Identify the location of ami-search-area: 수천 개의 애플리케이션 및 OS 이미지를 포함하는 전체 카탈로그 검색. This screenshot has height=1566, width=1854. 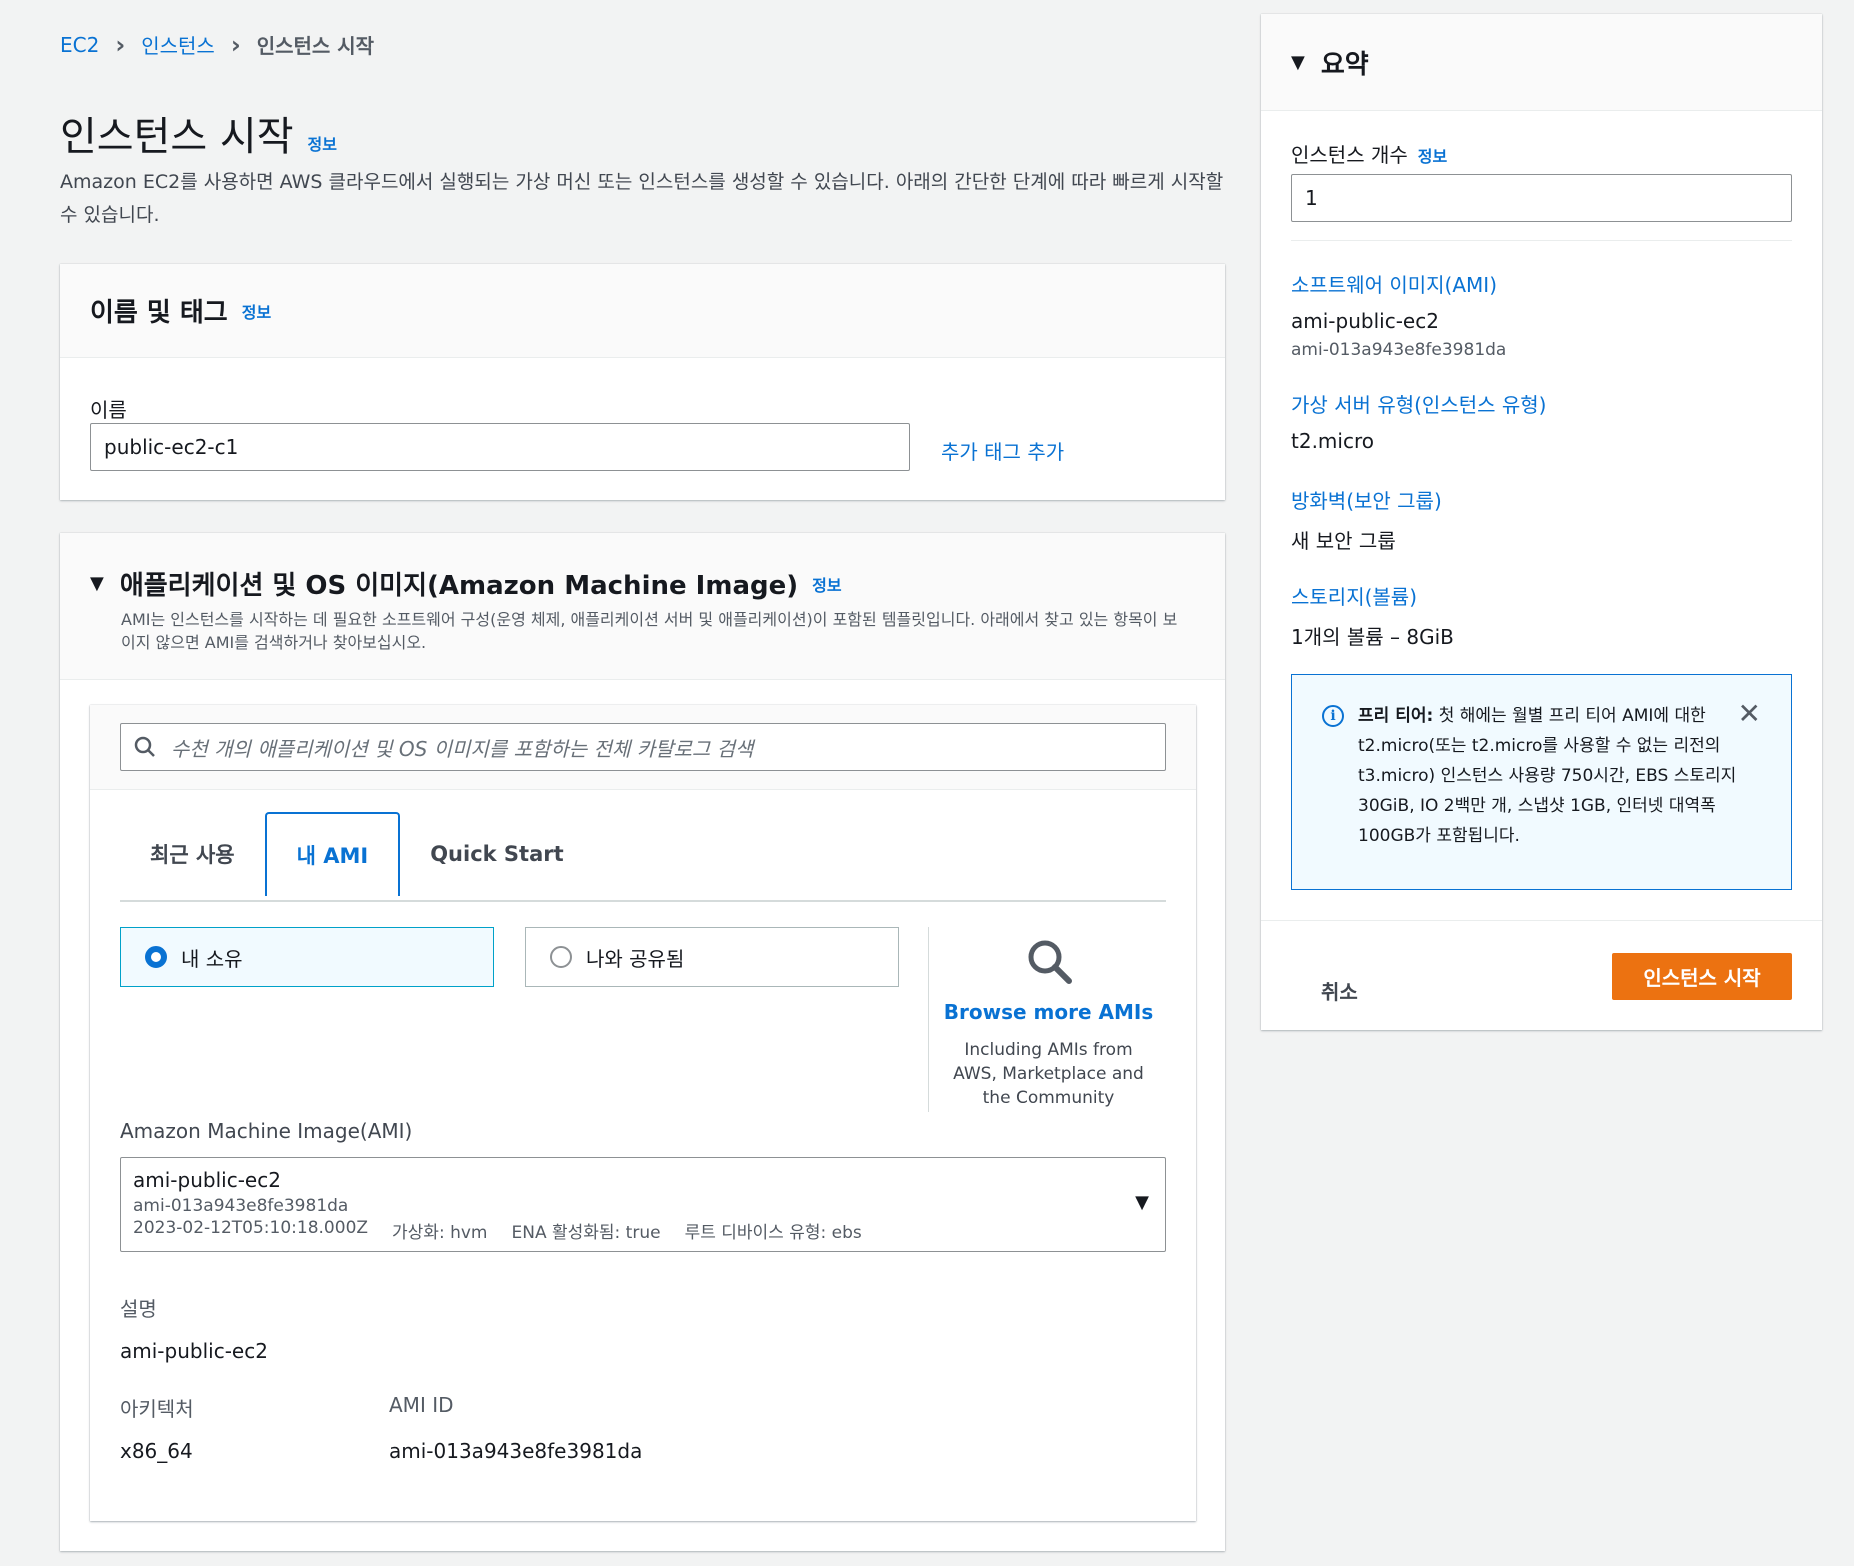
(643, 747).